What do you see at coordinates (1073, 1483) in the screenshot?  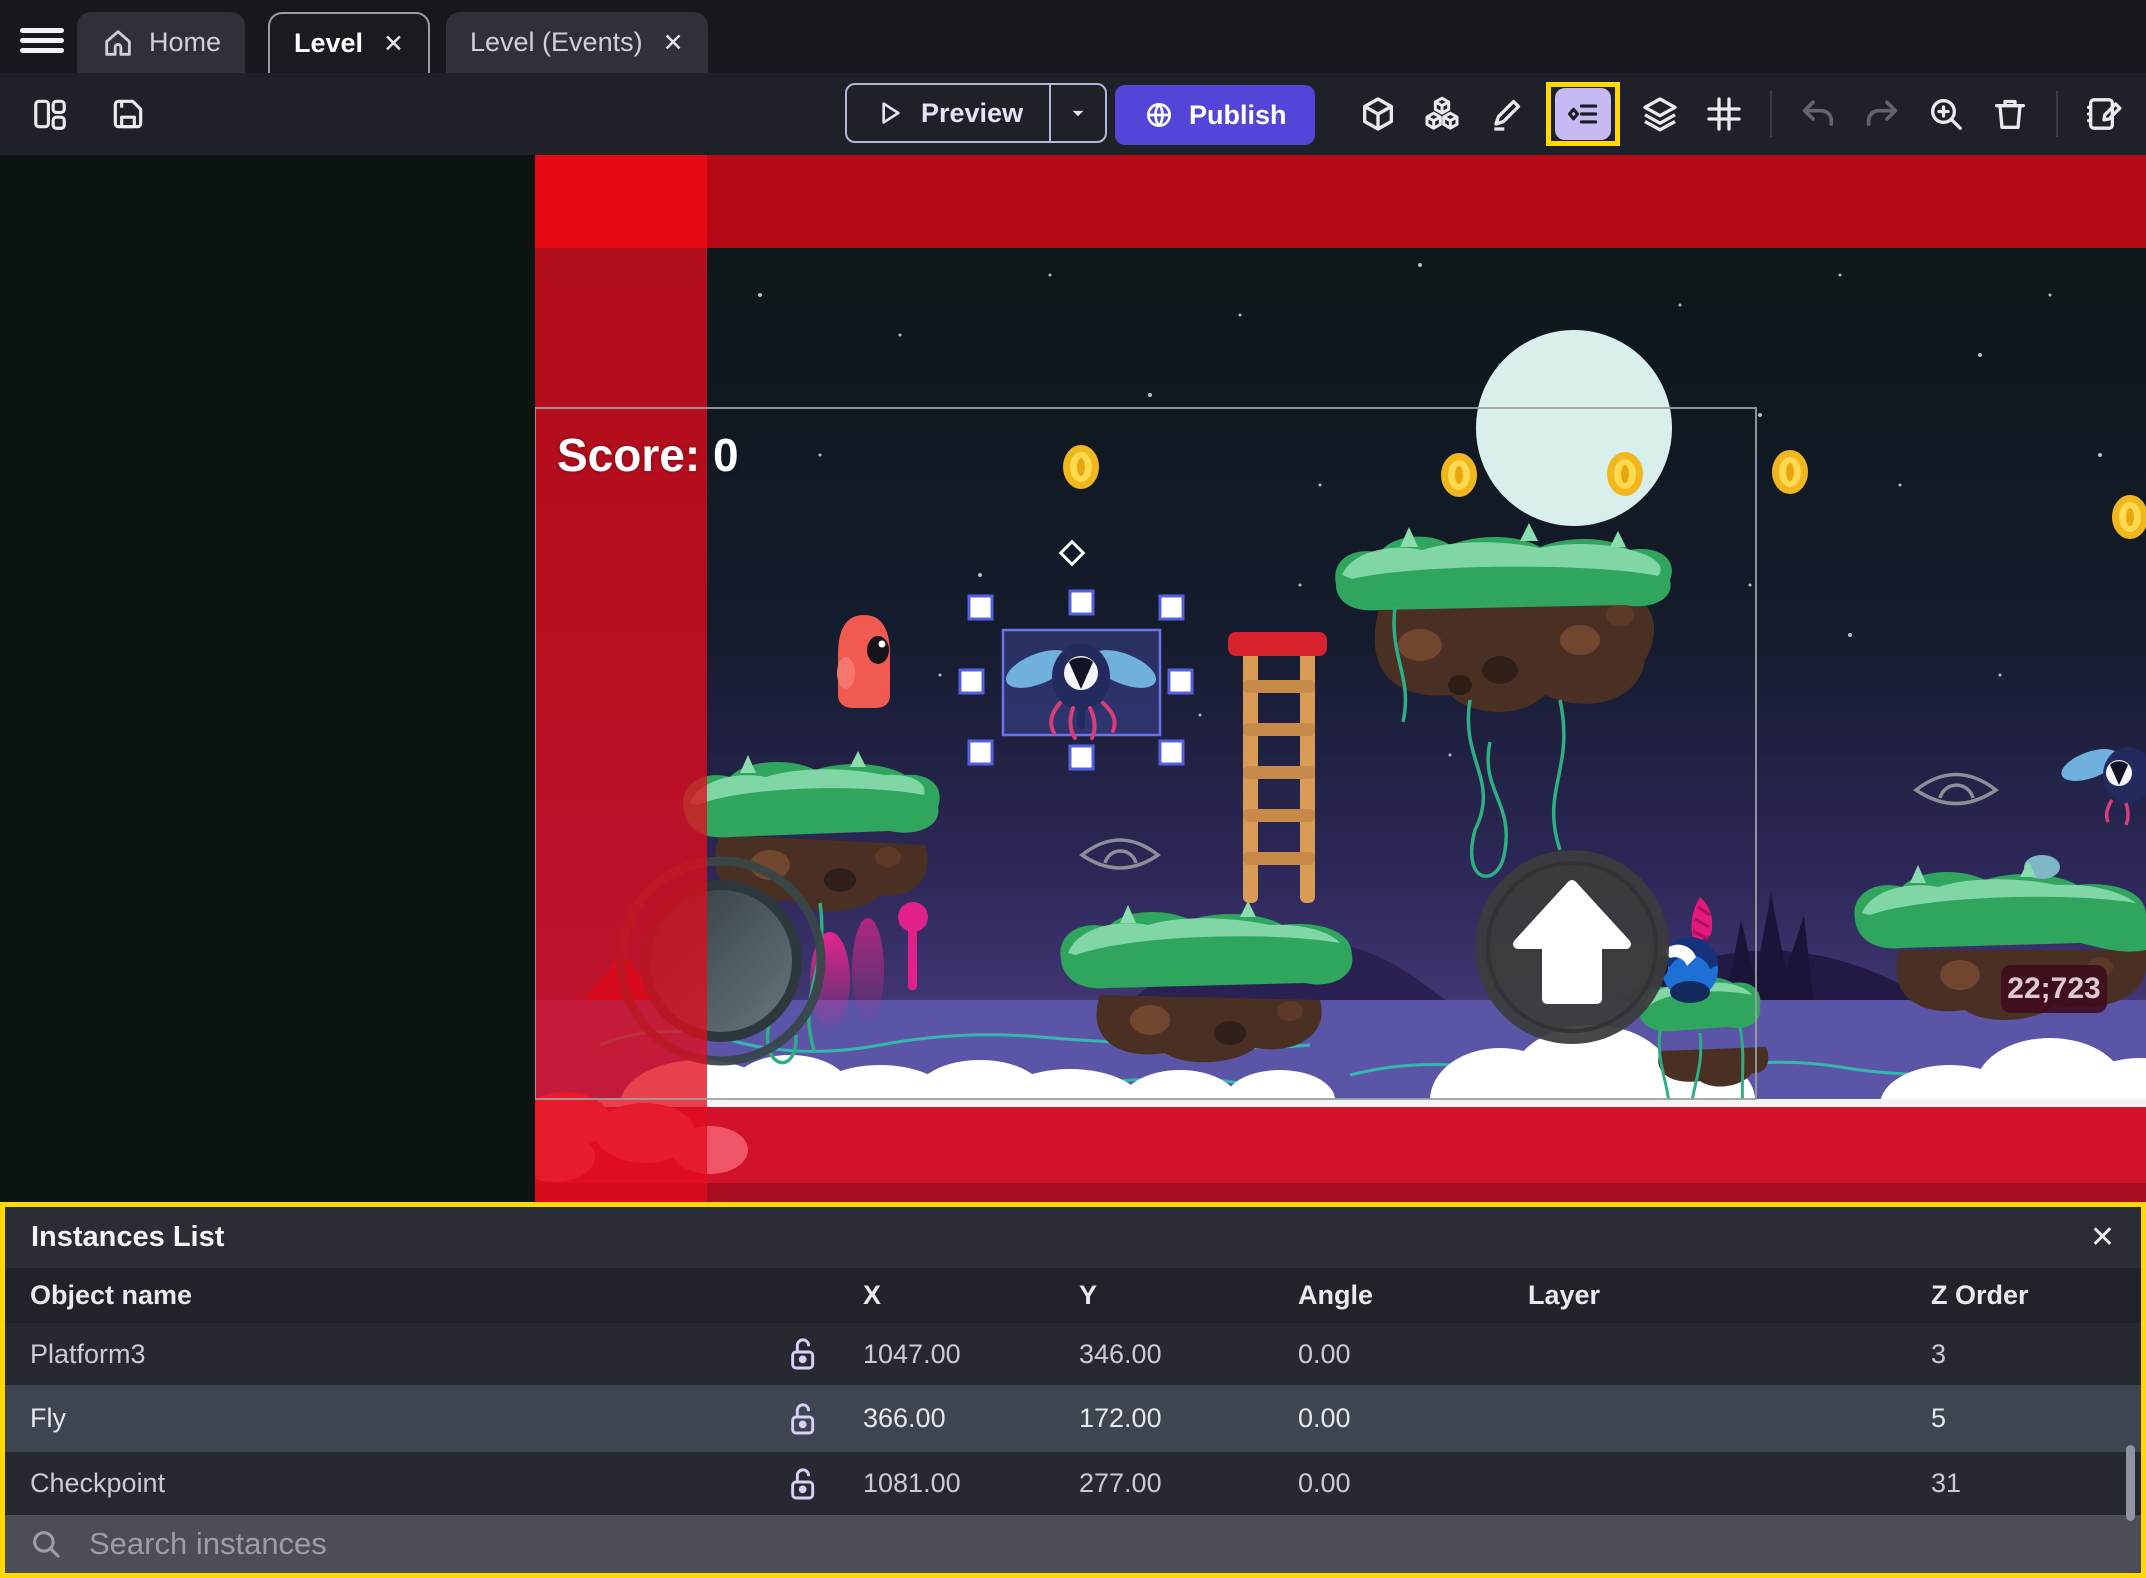 I see `instance-row-checkpoint: Checkpoint 1081.00 277.00 0.00 31` at bounding box center [1073, 1483].